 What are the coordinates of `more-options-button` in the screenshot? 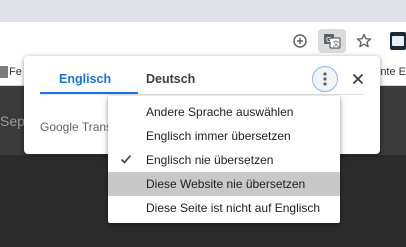 It's located at (325, 79).